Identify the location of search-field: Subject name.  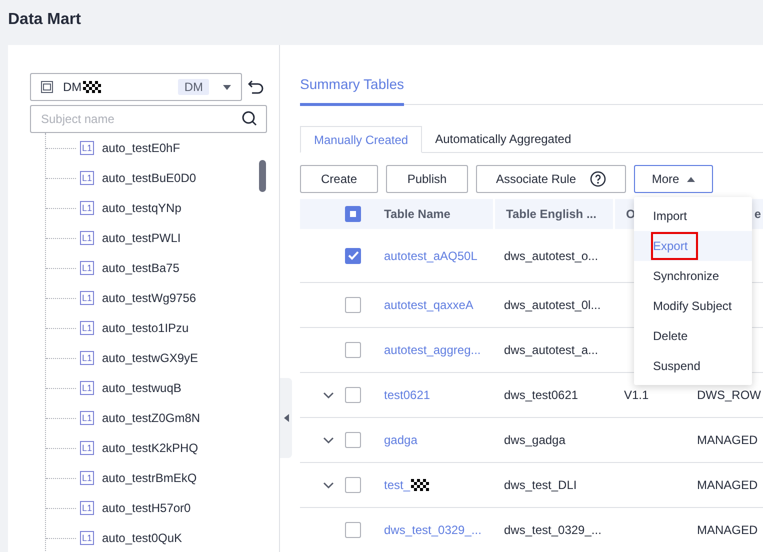
(148, 119).